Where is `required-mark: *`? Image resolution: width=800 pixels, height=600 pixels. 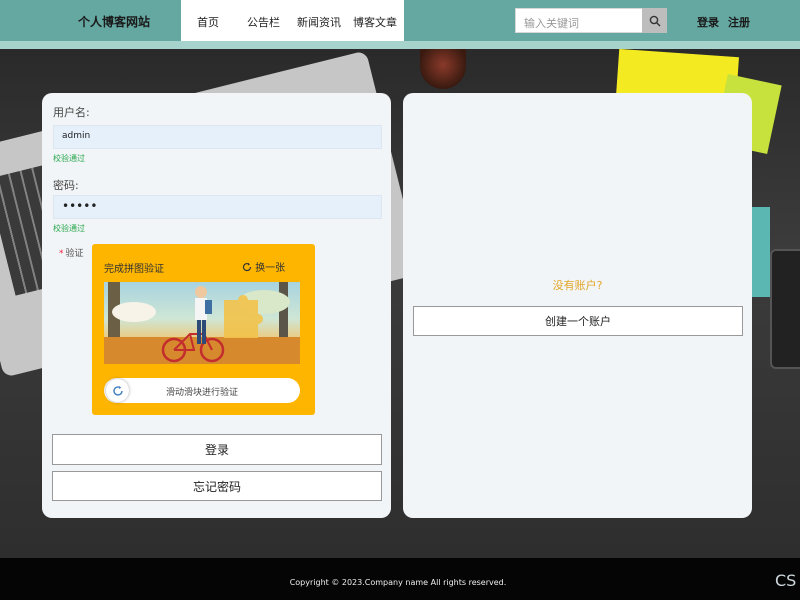
required-mark: * is located at coordinates (61, 254).